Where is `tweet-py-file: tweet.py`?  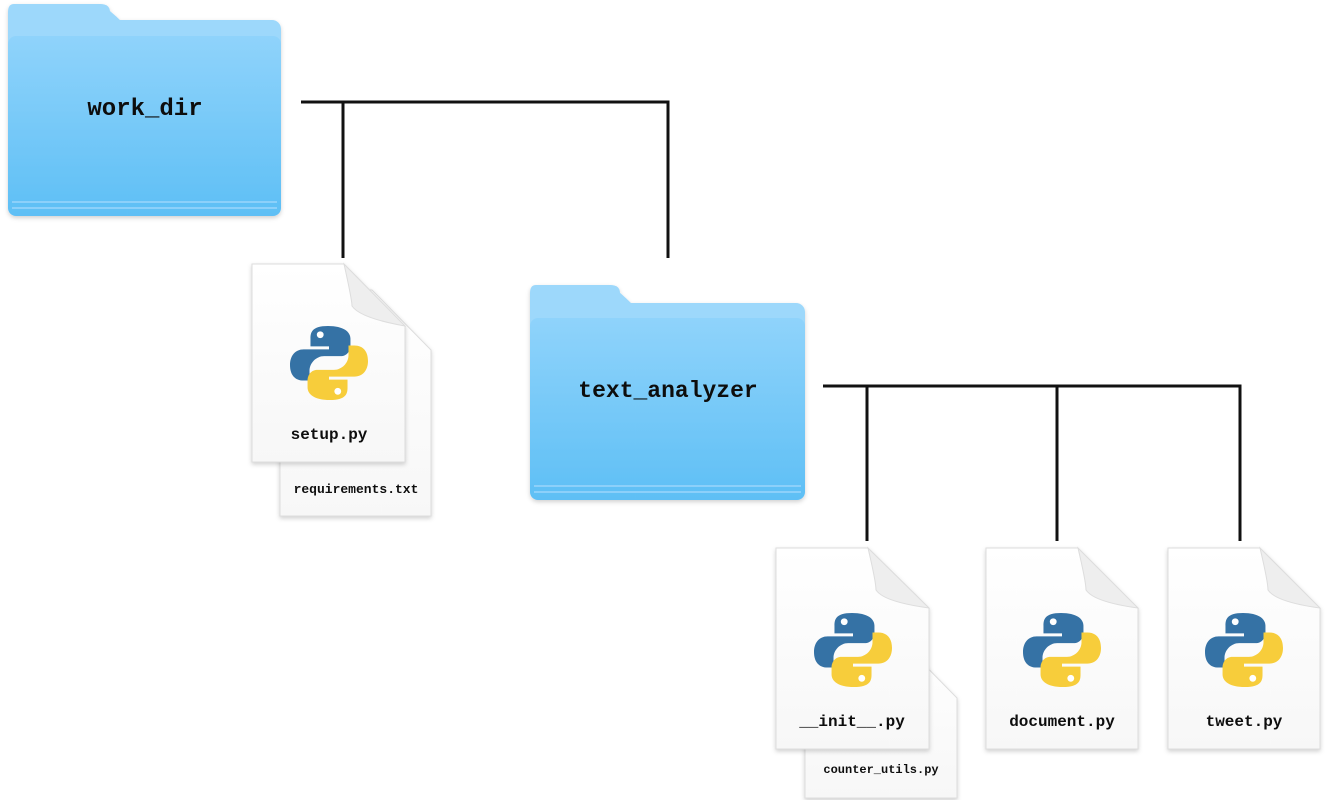 tweet-py-file: tweet.py is located at coordinates (1244, 648).